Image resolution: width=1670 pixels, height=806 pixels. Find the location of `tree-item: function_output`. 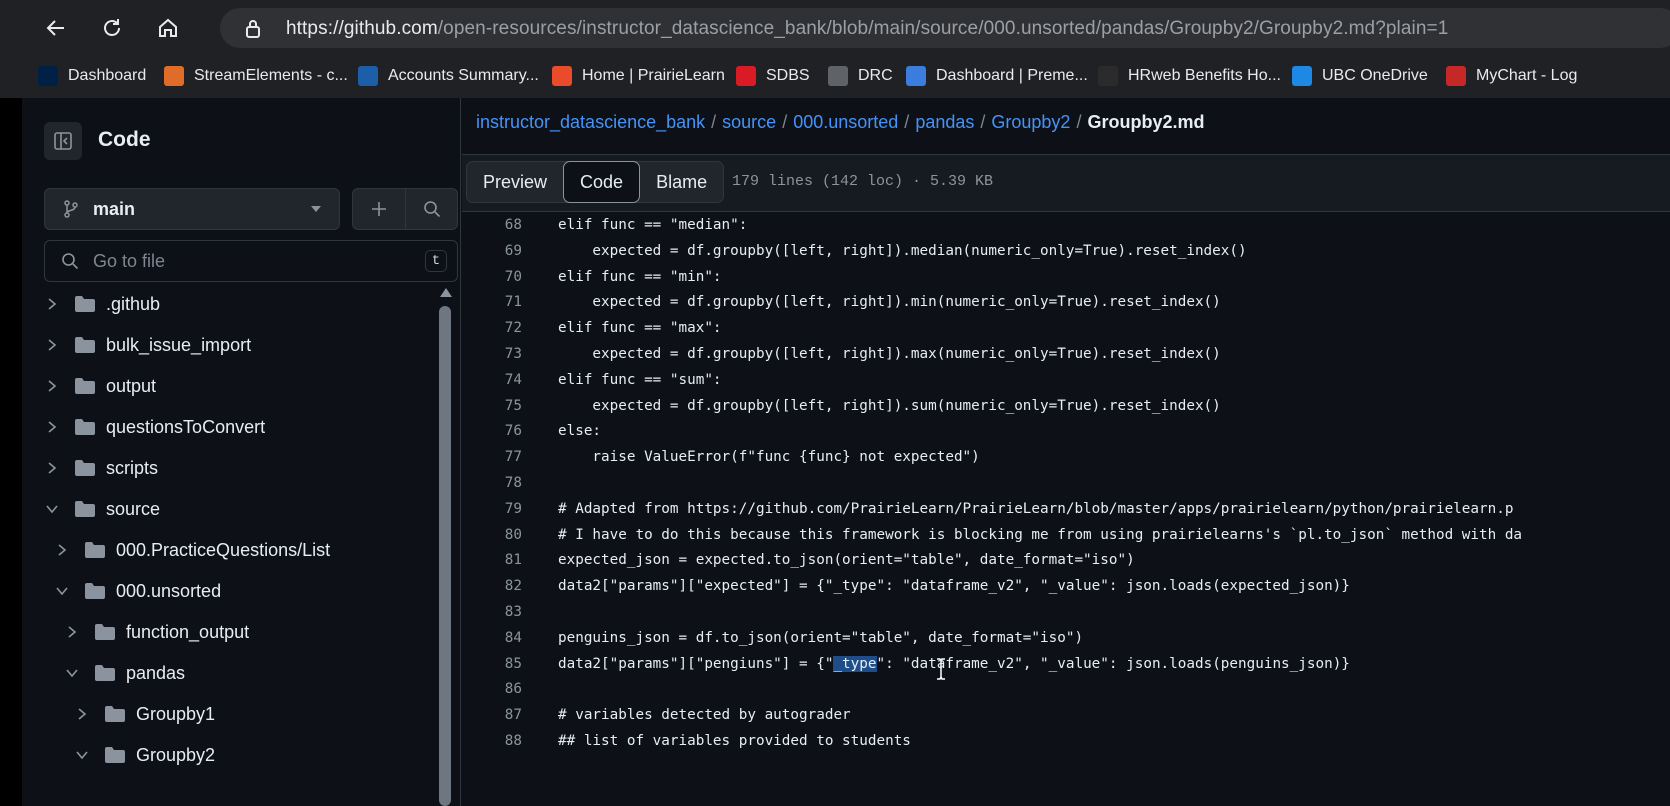

tree-item: function_output is located at coordinates (156, 632).